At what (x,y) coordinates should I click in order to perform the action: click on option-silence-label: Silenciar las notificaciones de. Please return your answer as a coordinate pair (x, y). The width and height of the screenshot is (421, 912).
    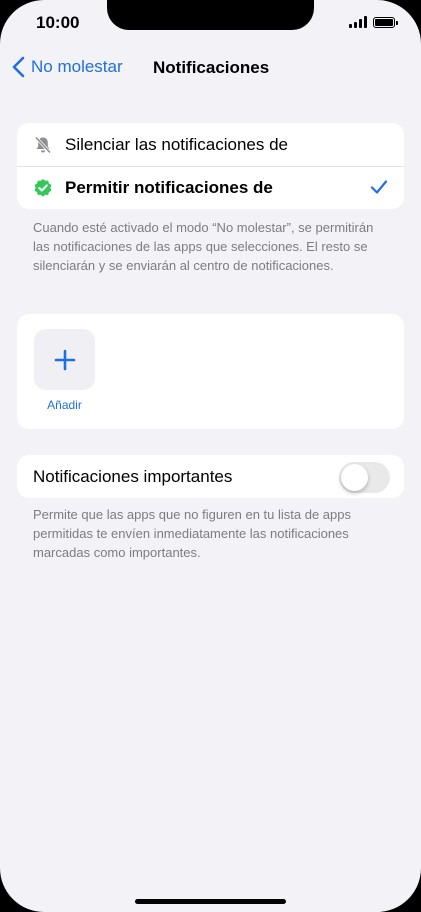
    Looking at the image, I should click on (177, 144).